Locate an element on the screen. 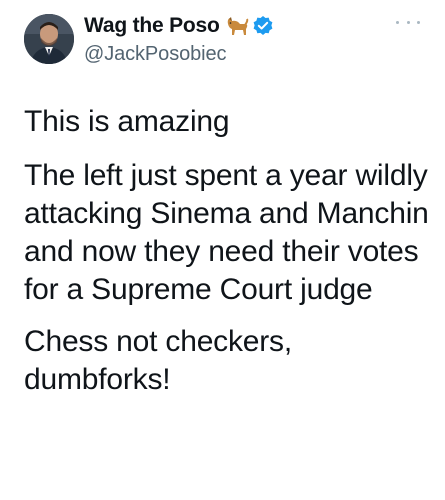 The height and width of the screenshot is (500, 445). dog-emoji-icon is located at coordinates (237, 26).